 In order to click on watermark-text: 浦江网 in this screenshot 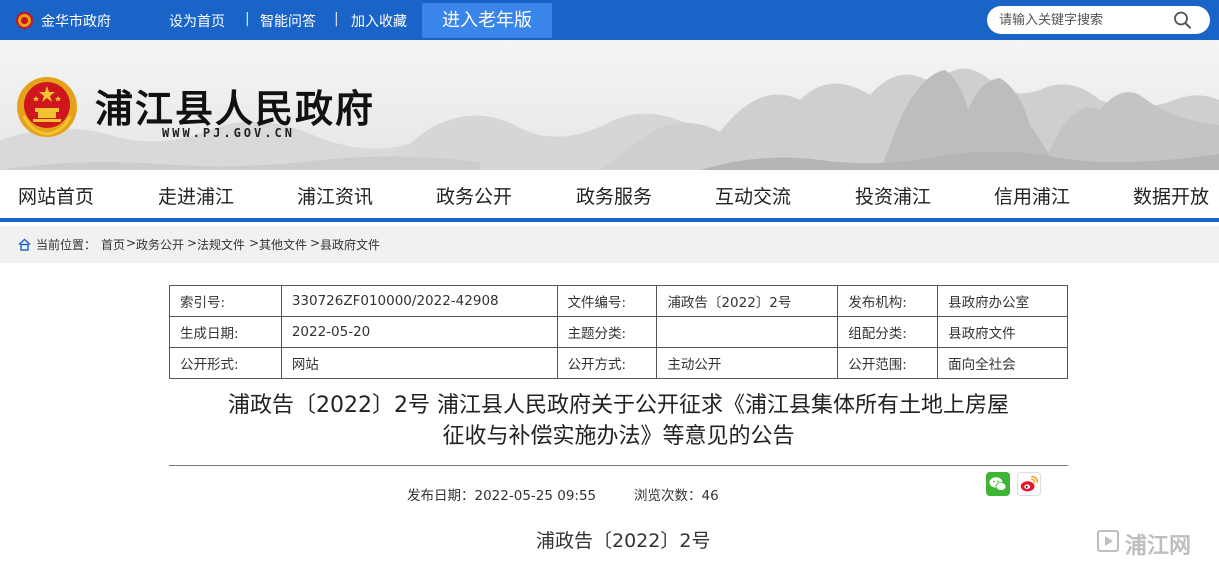, I will do `click(1158, 546)`.